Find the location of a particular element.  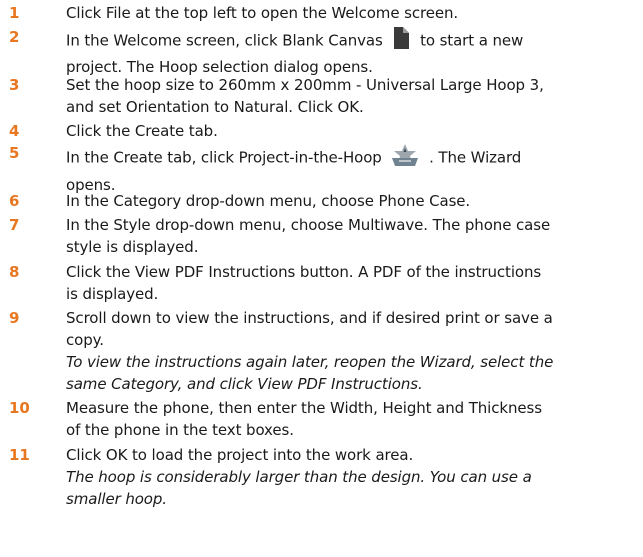

step-number: 11 is located at coordinates (19, 455).